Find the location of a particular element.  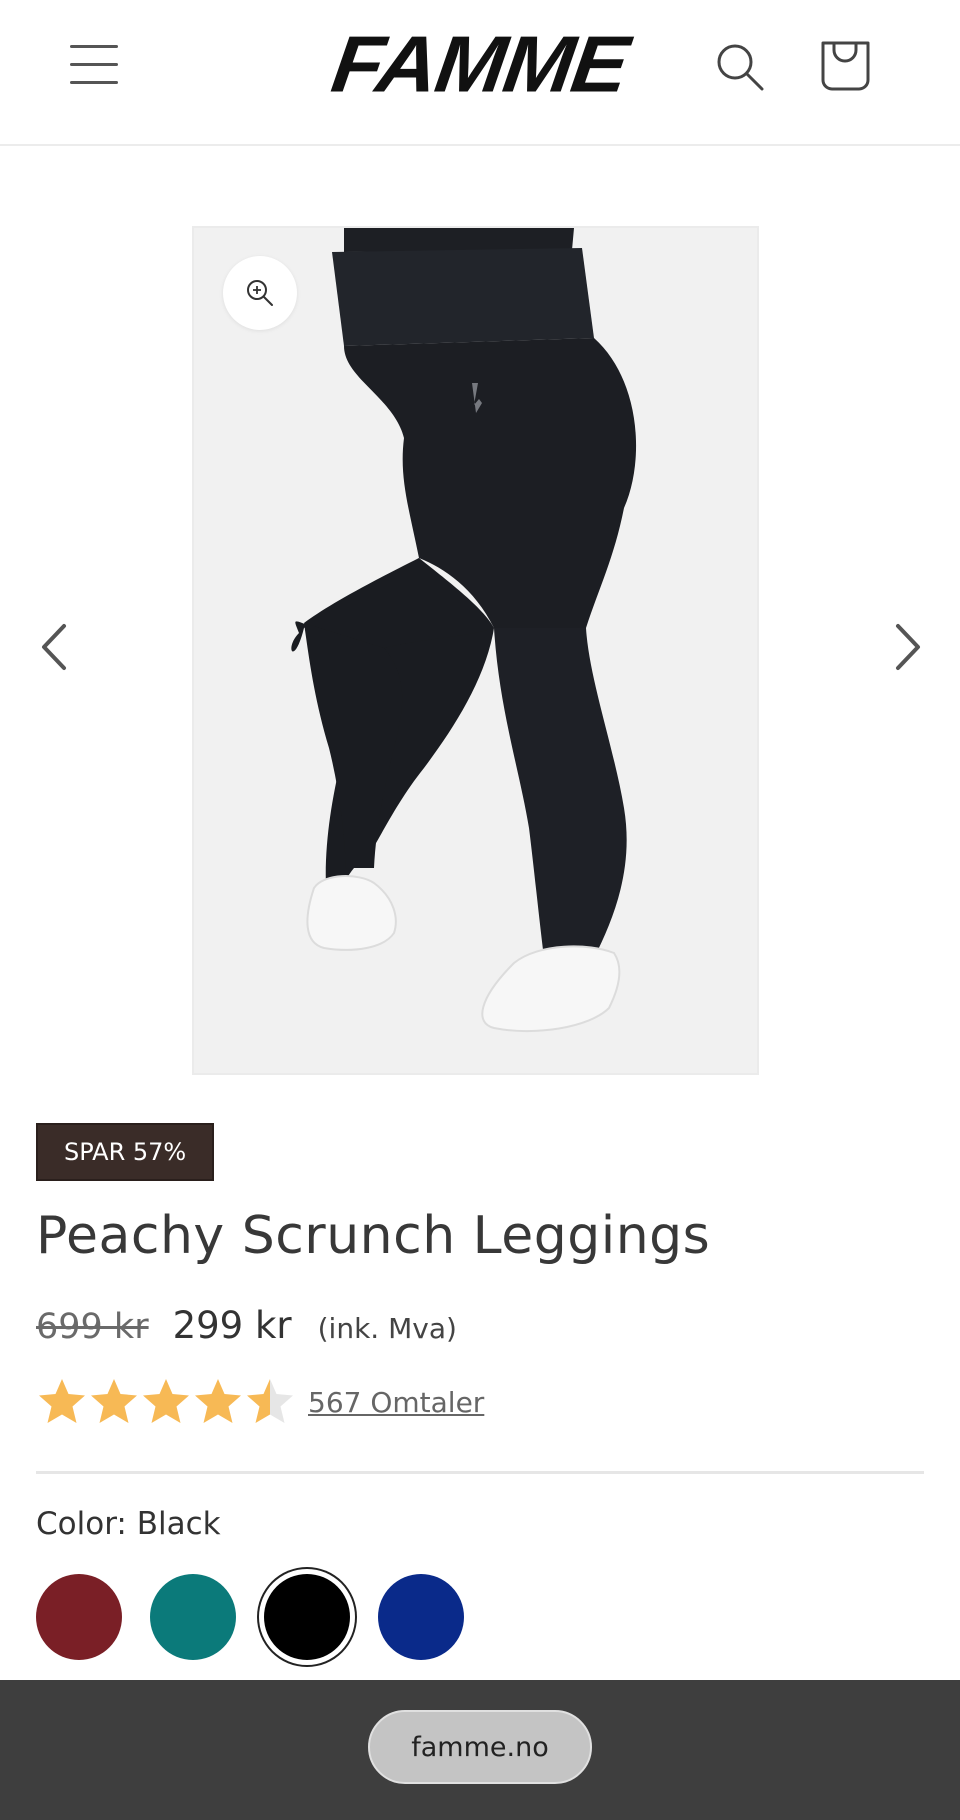

color-swatch-blue is located at coordinates (421, 1617).